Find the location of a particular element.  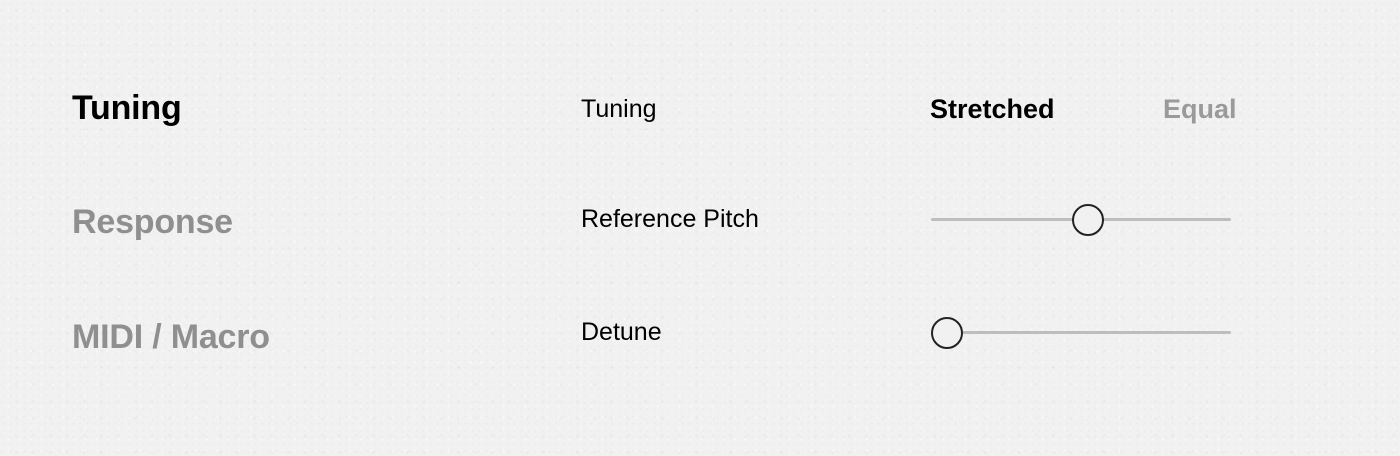

detune-track is located at coordinates (1081, 332).